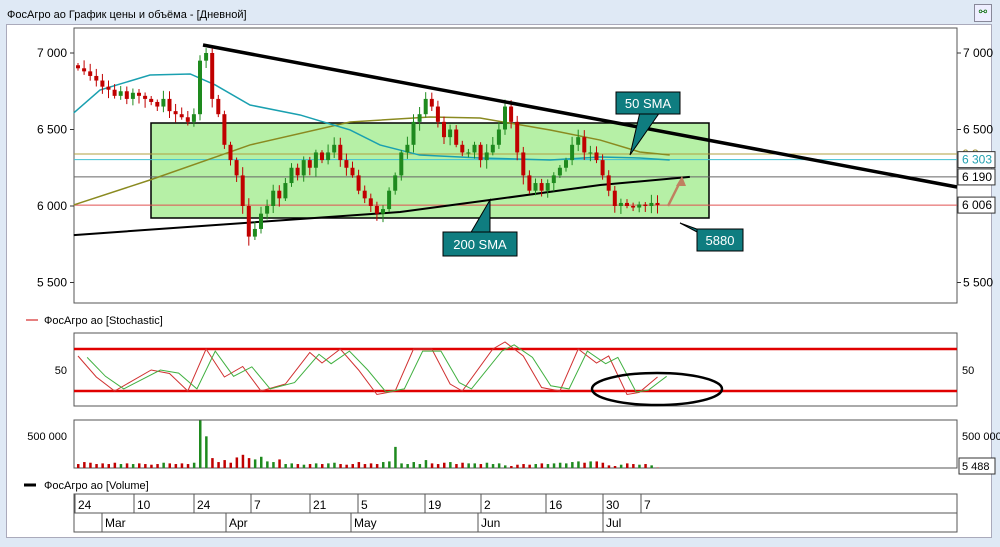  What do you see at coordinates (365, 523) in the screenshot?
I see `x-month-label: May` at bounding box center [365, 523].